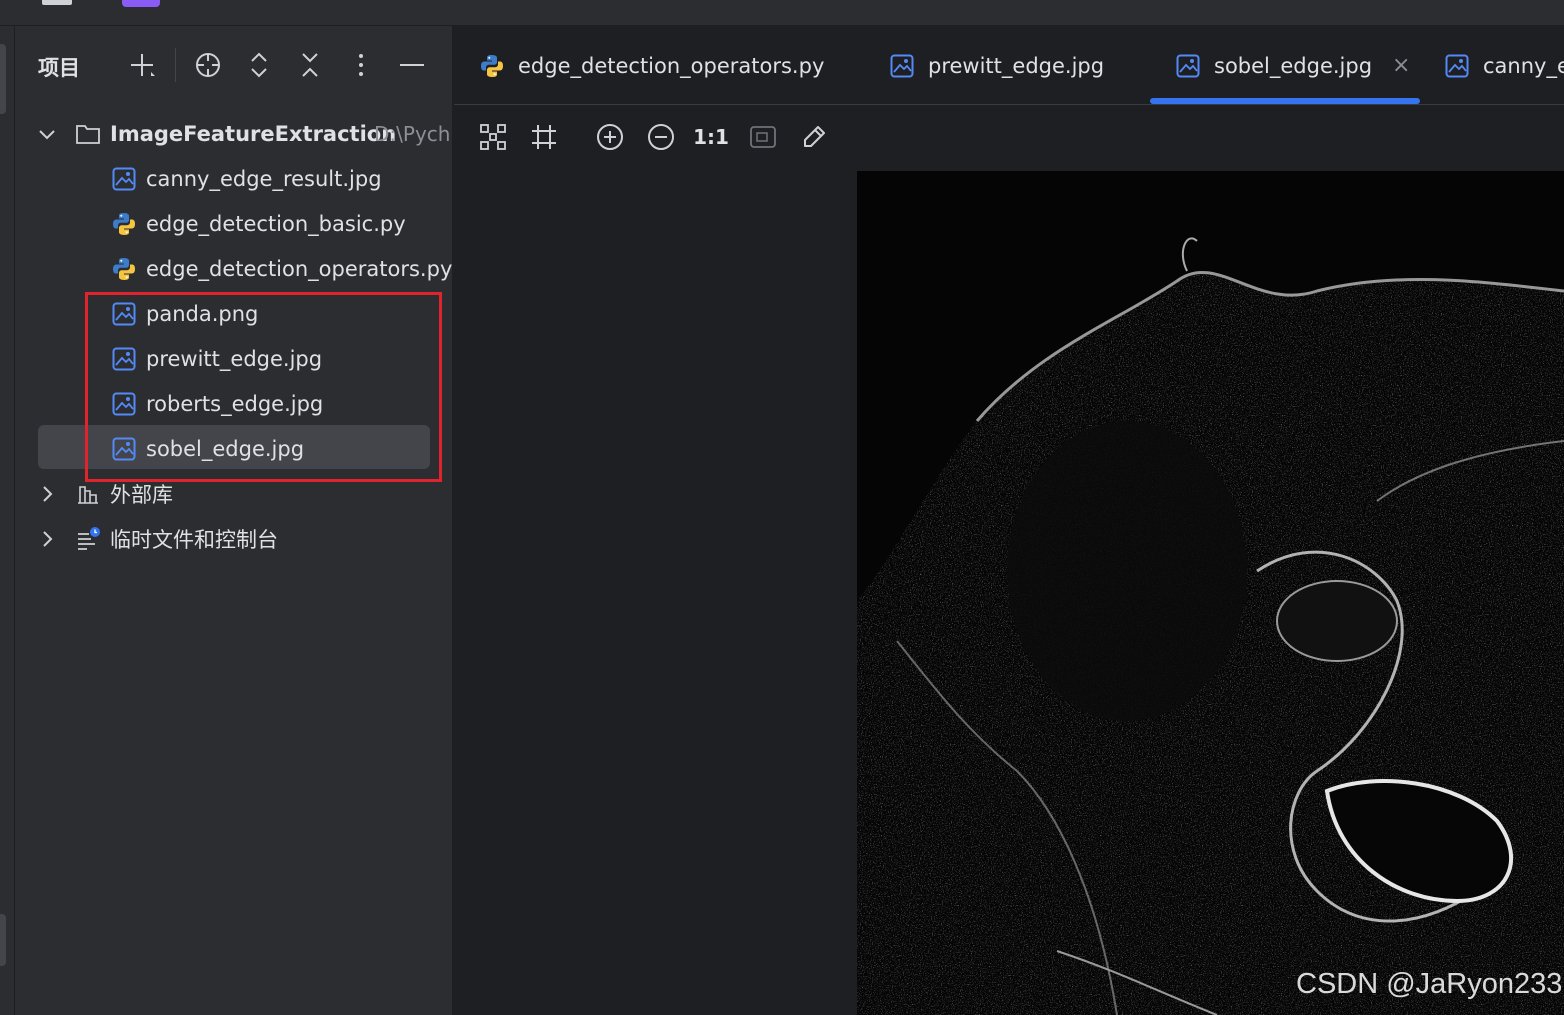 The height and width of the screenshot is (1015, 1564). What do you see at coordinates (263, 387) in the screenshot?
I see `highlight-annotation-box` at bounding box center [263, 387].